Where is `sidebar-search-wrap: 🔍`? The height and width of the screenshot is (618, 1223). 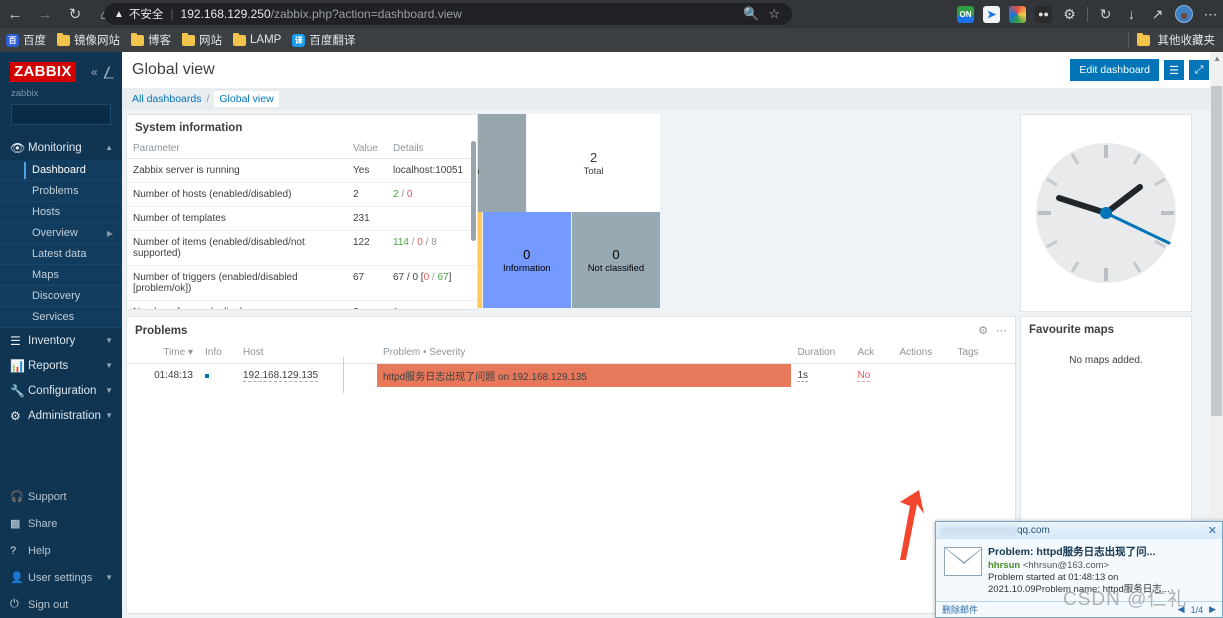
sidebar-search-wrap: 🔍 is located at coordinates (61, 119).